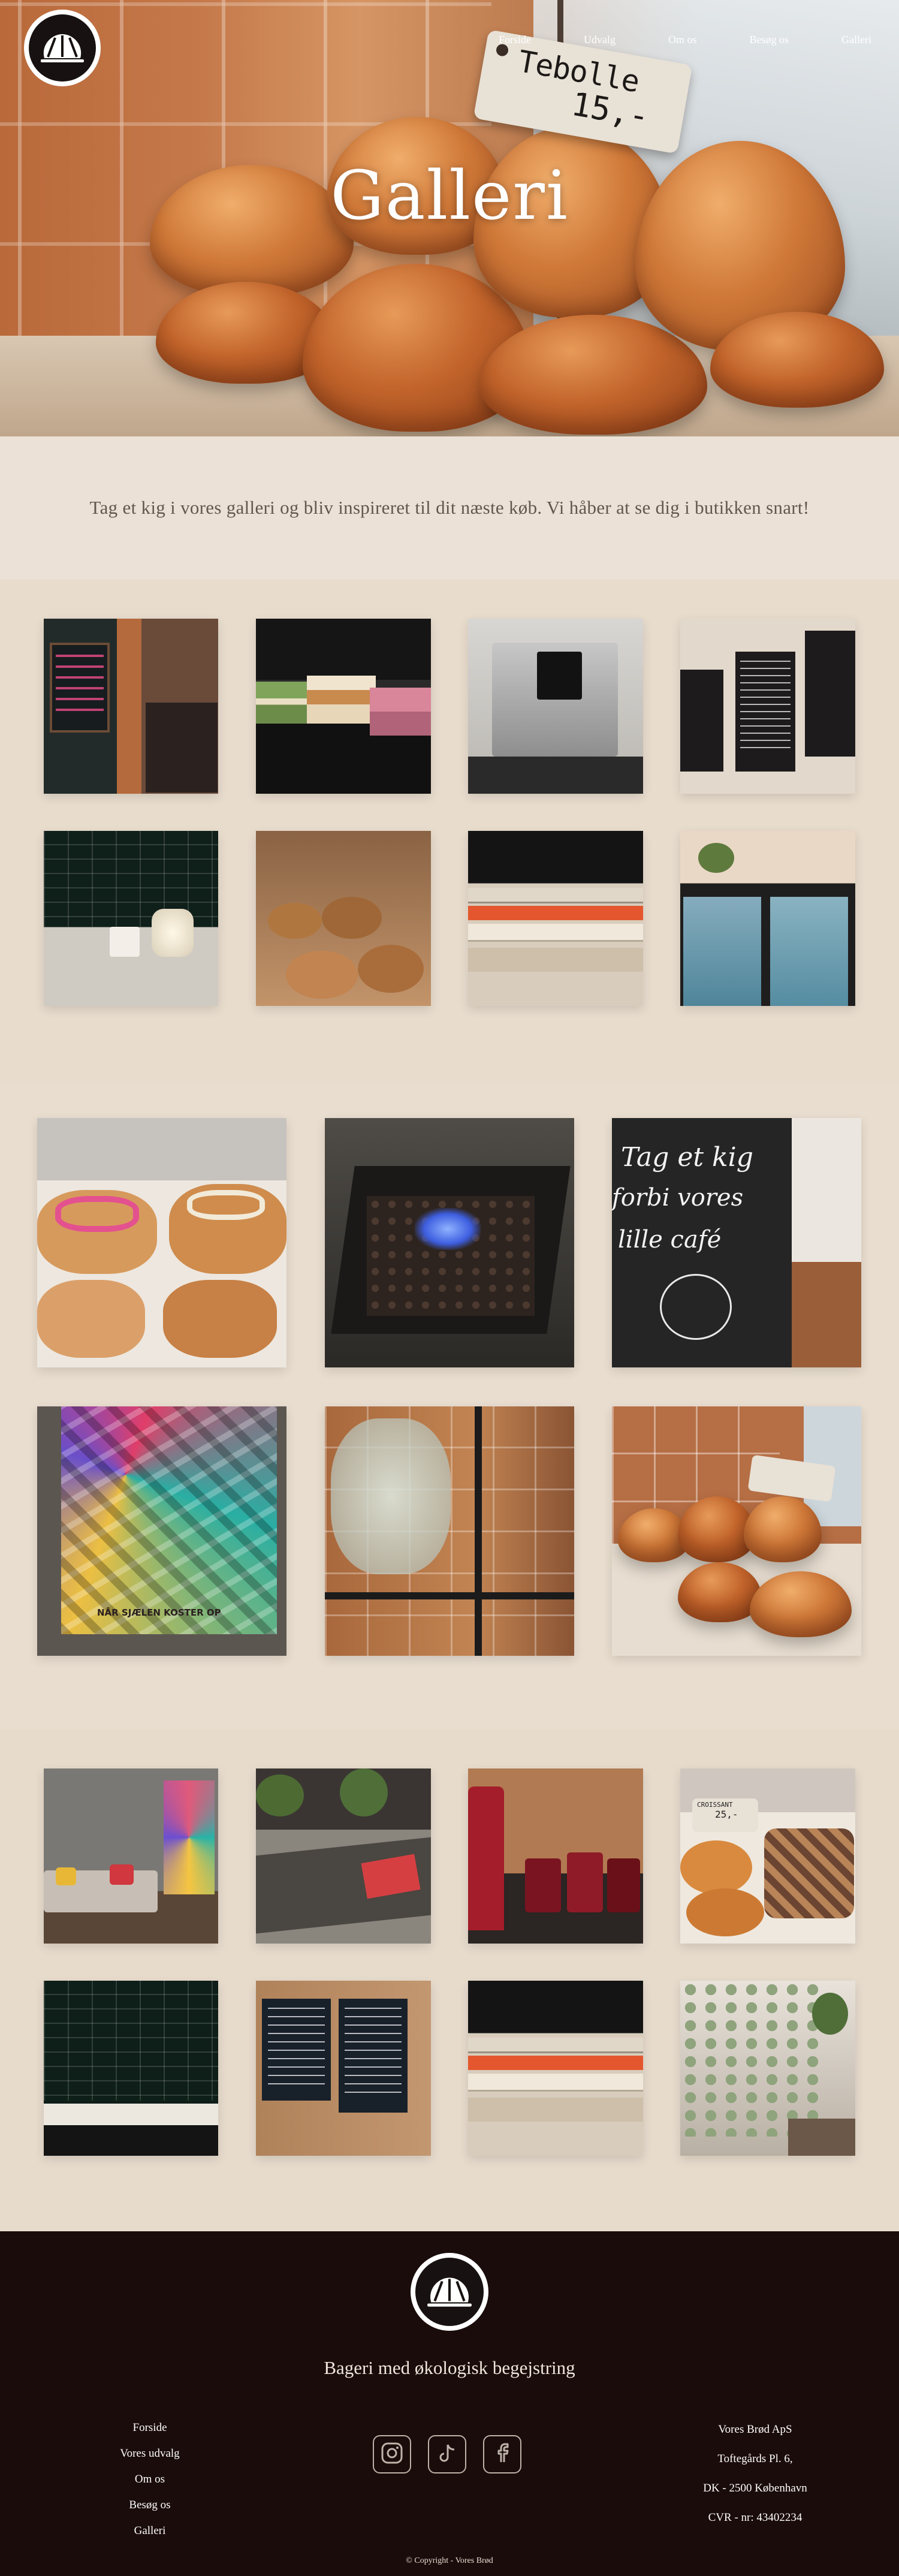  Describe the element at coordinates (767, 918) in the screenshot. I see `gallery-photo-fridge-shelves` at that location.